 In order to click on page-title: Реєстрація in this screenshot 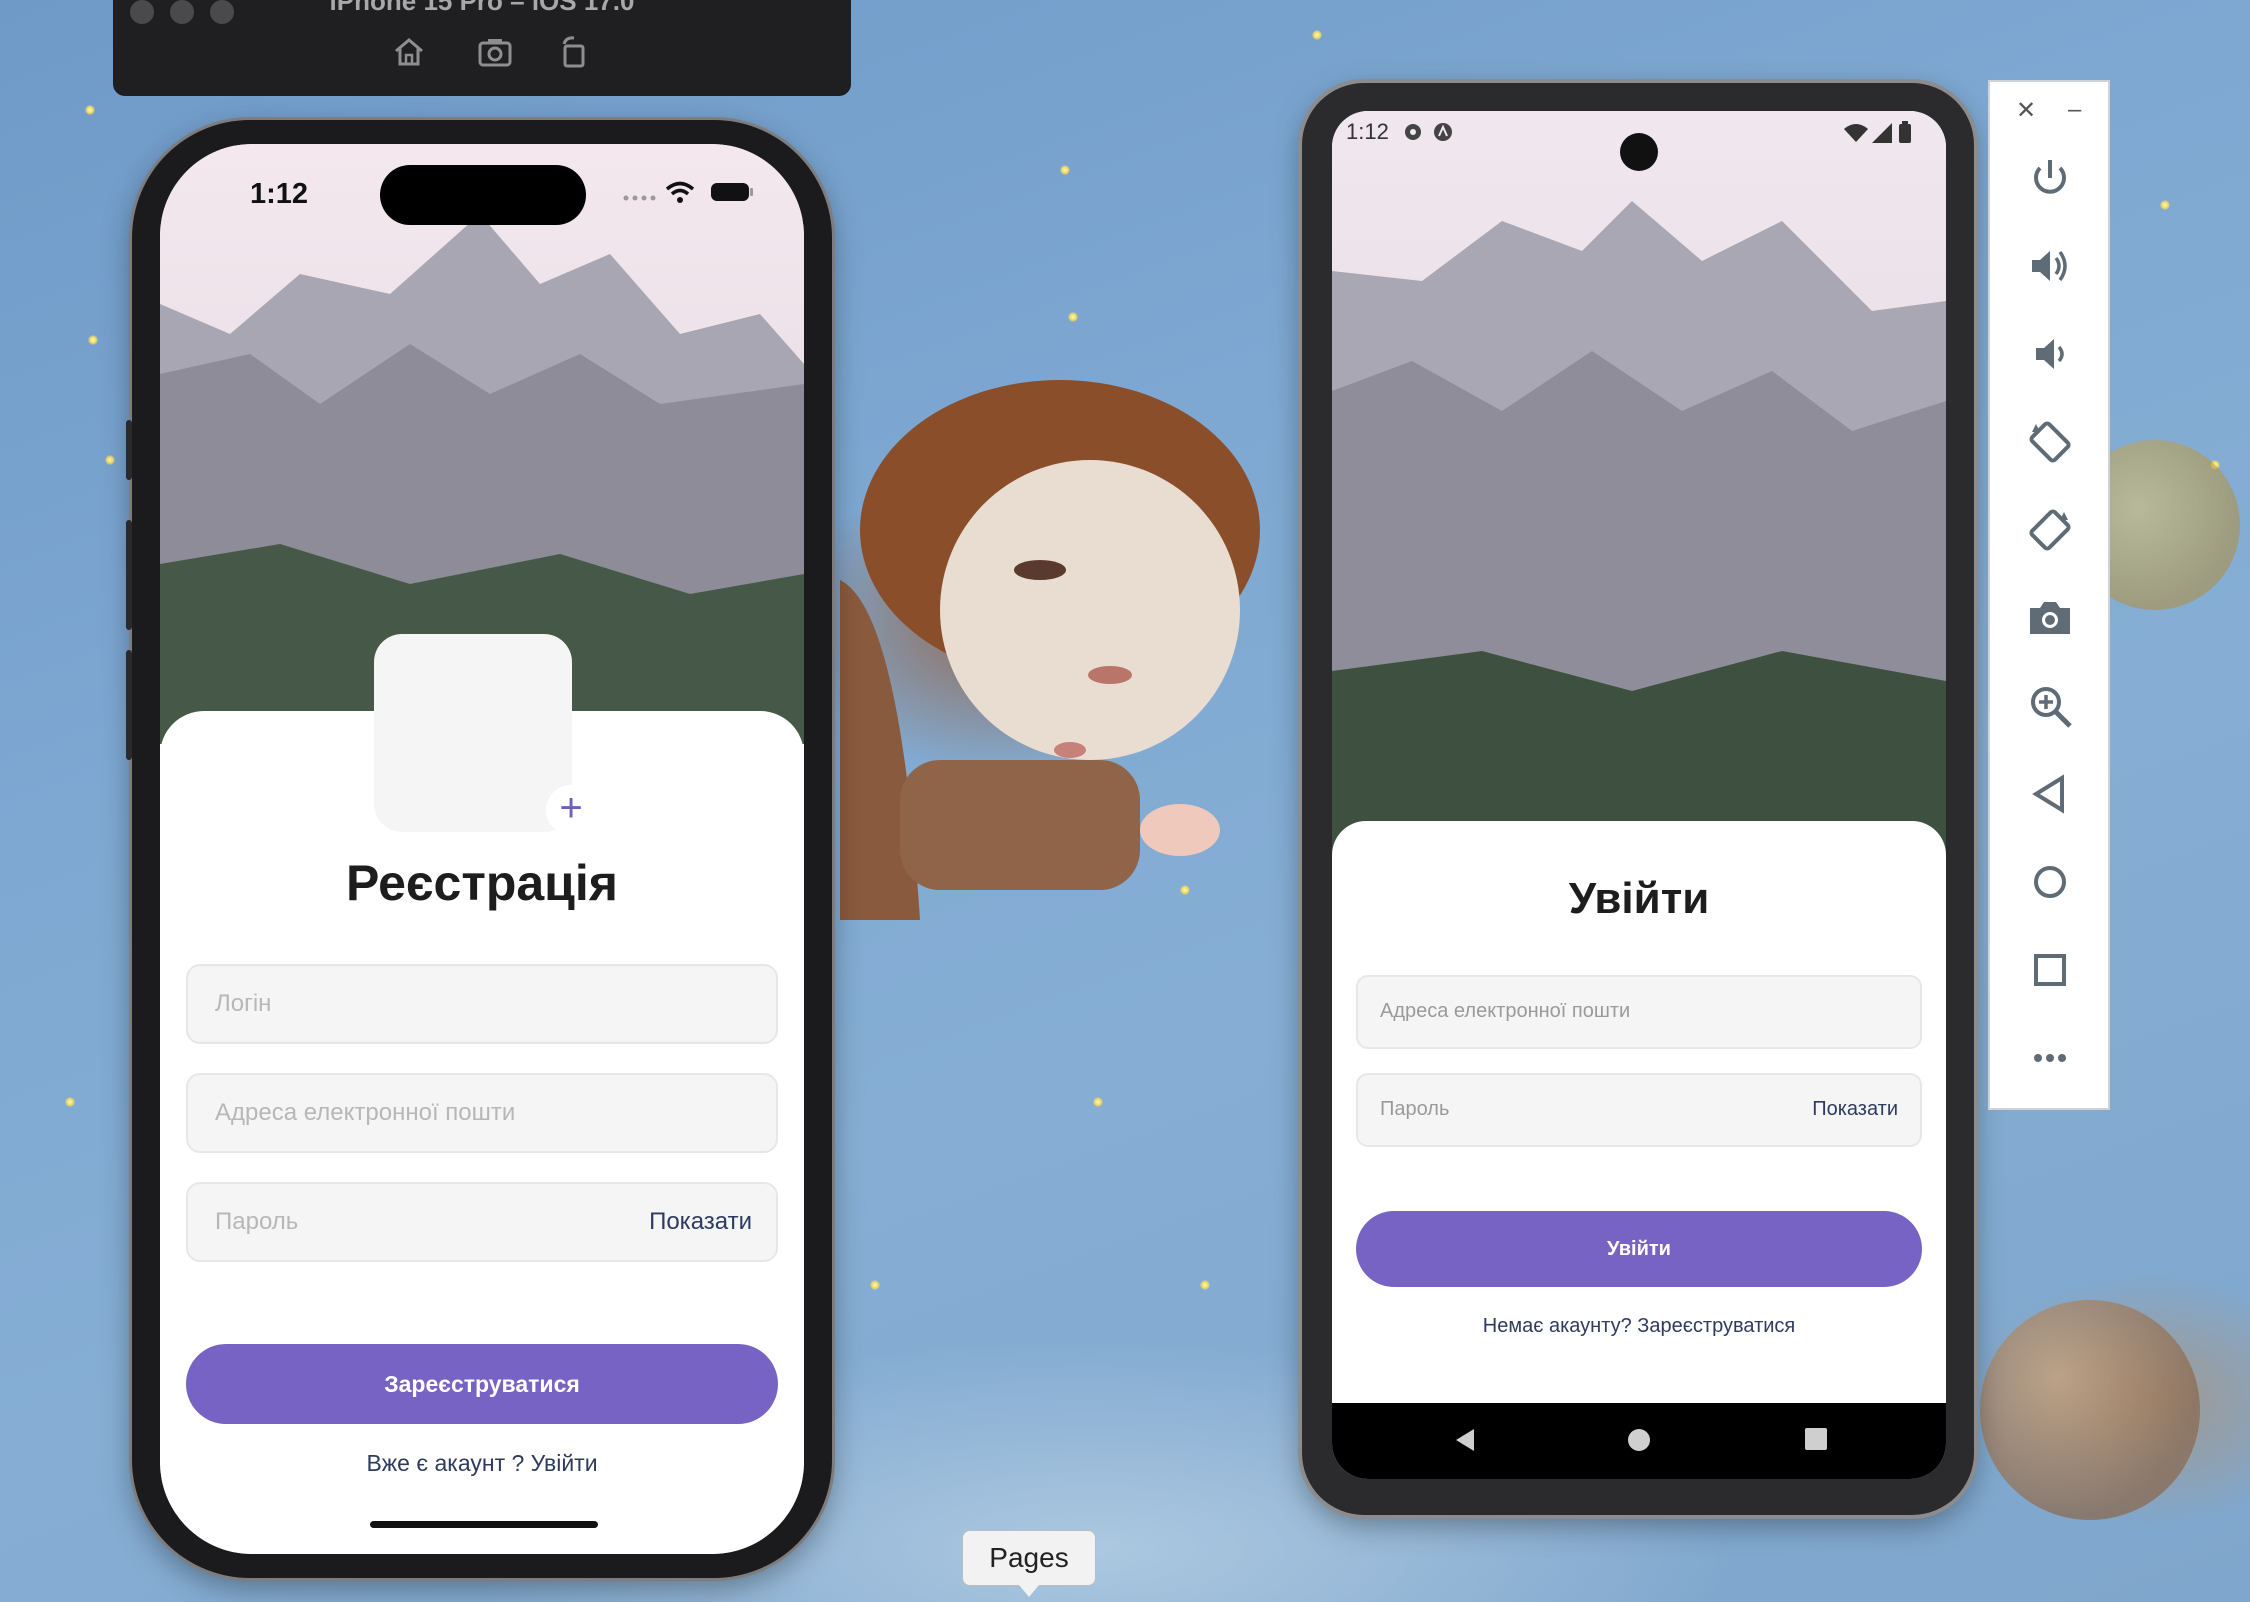, I will do `click(482, 883)`.